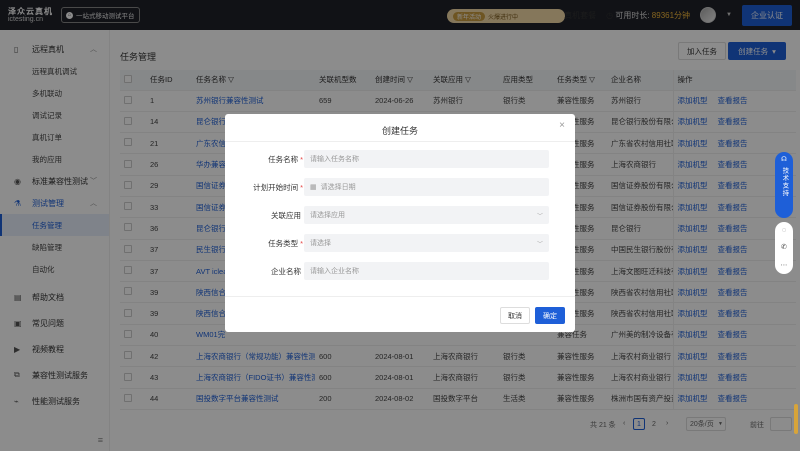 This screenshot has width=800, height=451. Describe the element at coordinates (784, 181) in the screenshot. I see `tech-support-label: 技术支持` at that location.